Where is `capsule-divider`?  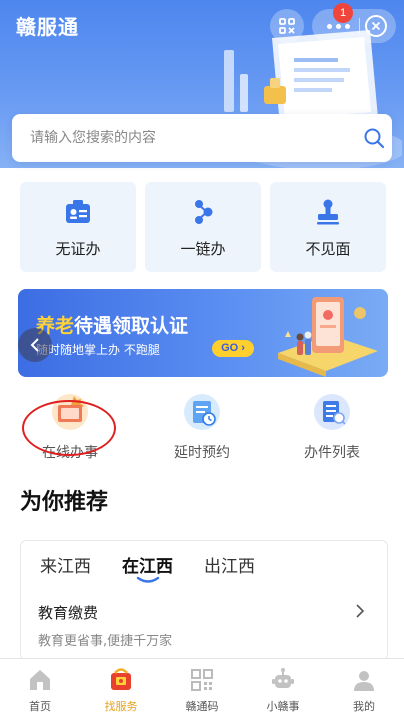 capsule-divider is located at coordinates (359, 26).